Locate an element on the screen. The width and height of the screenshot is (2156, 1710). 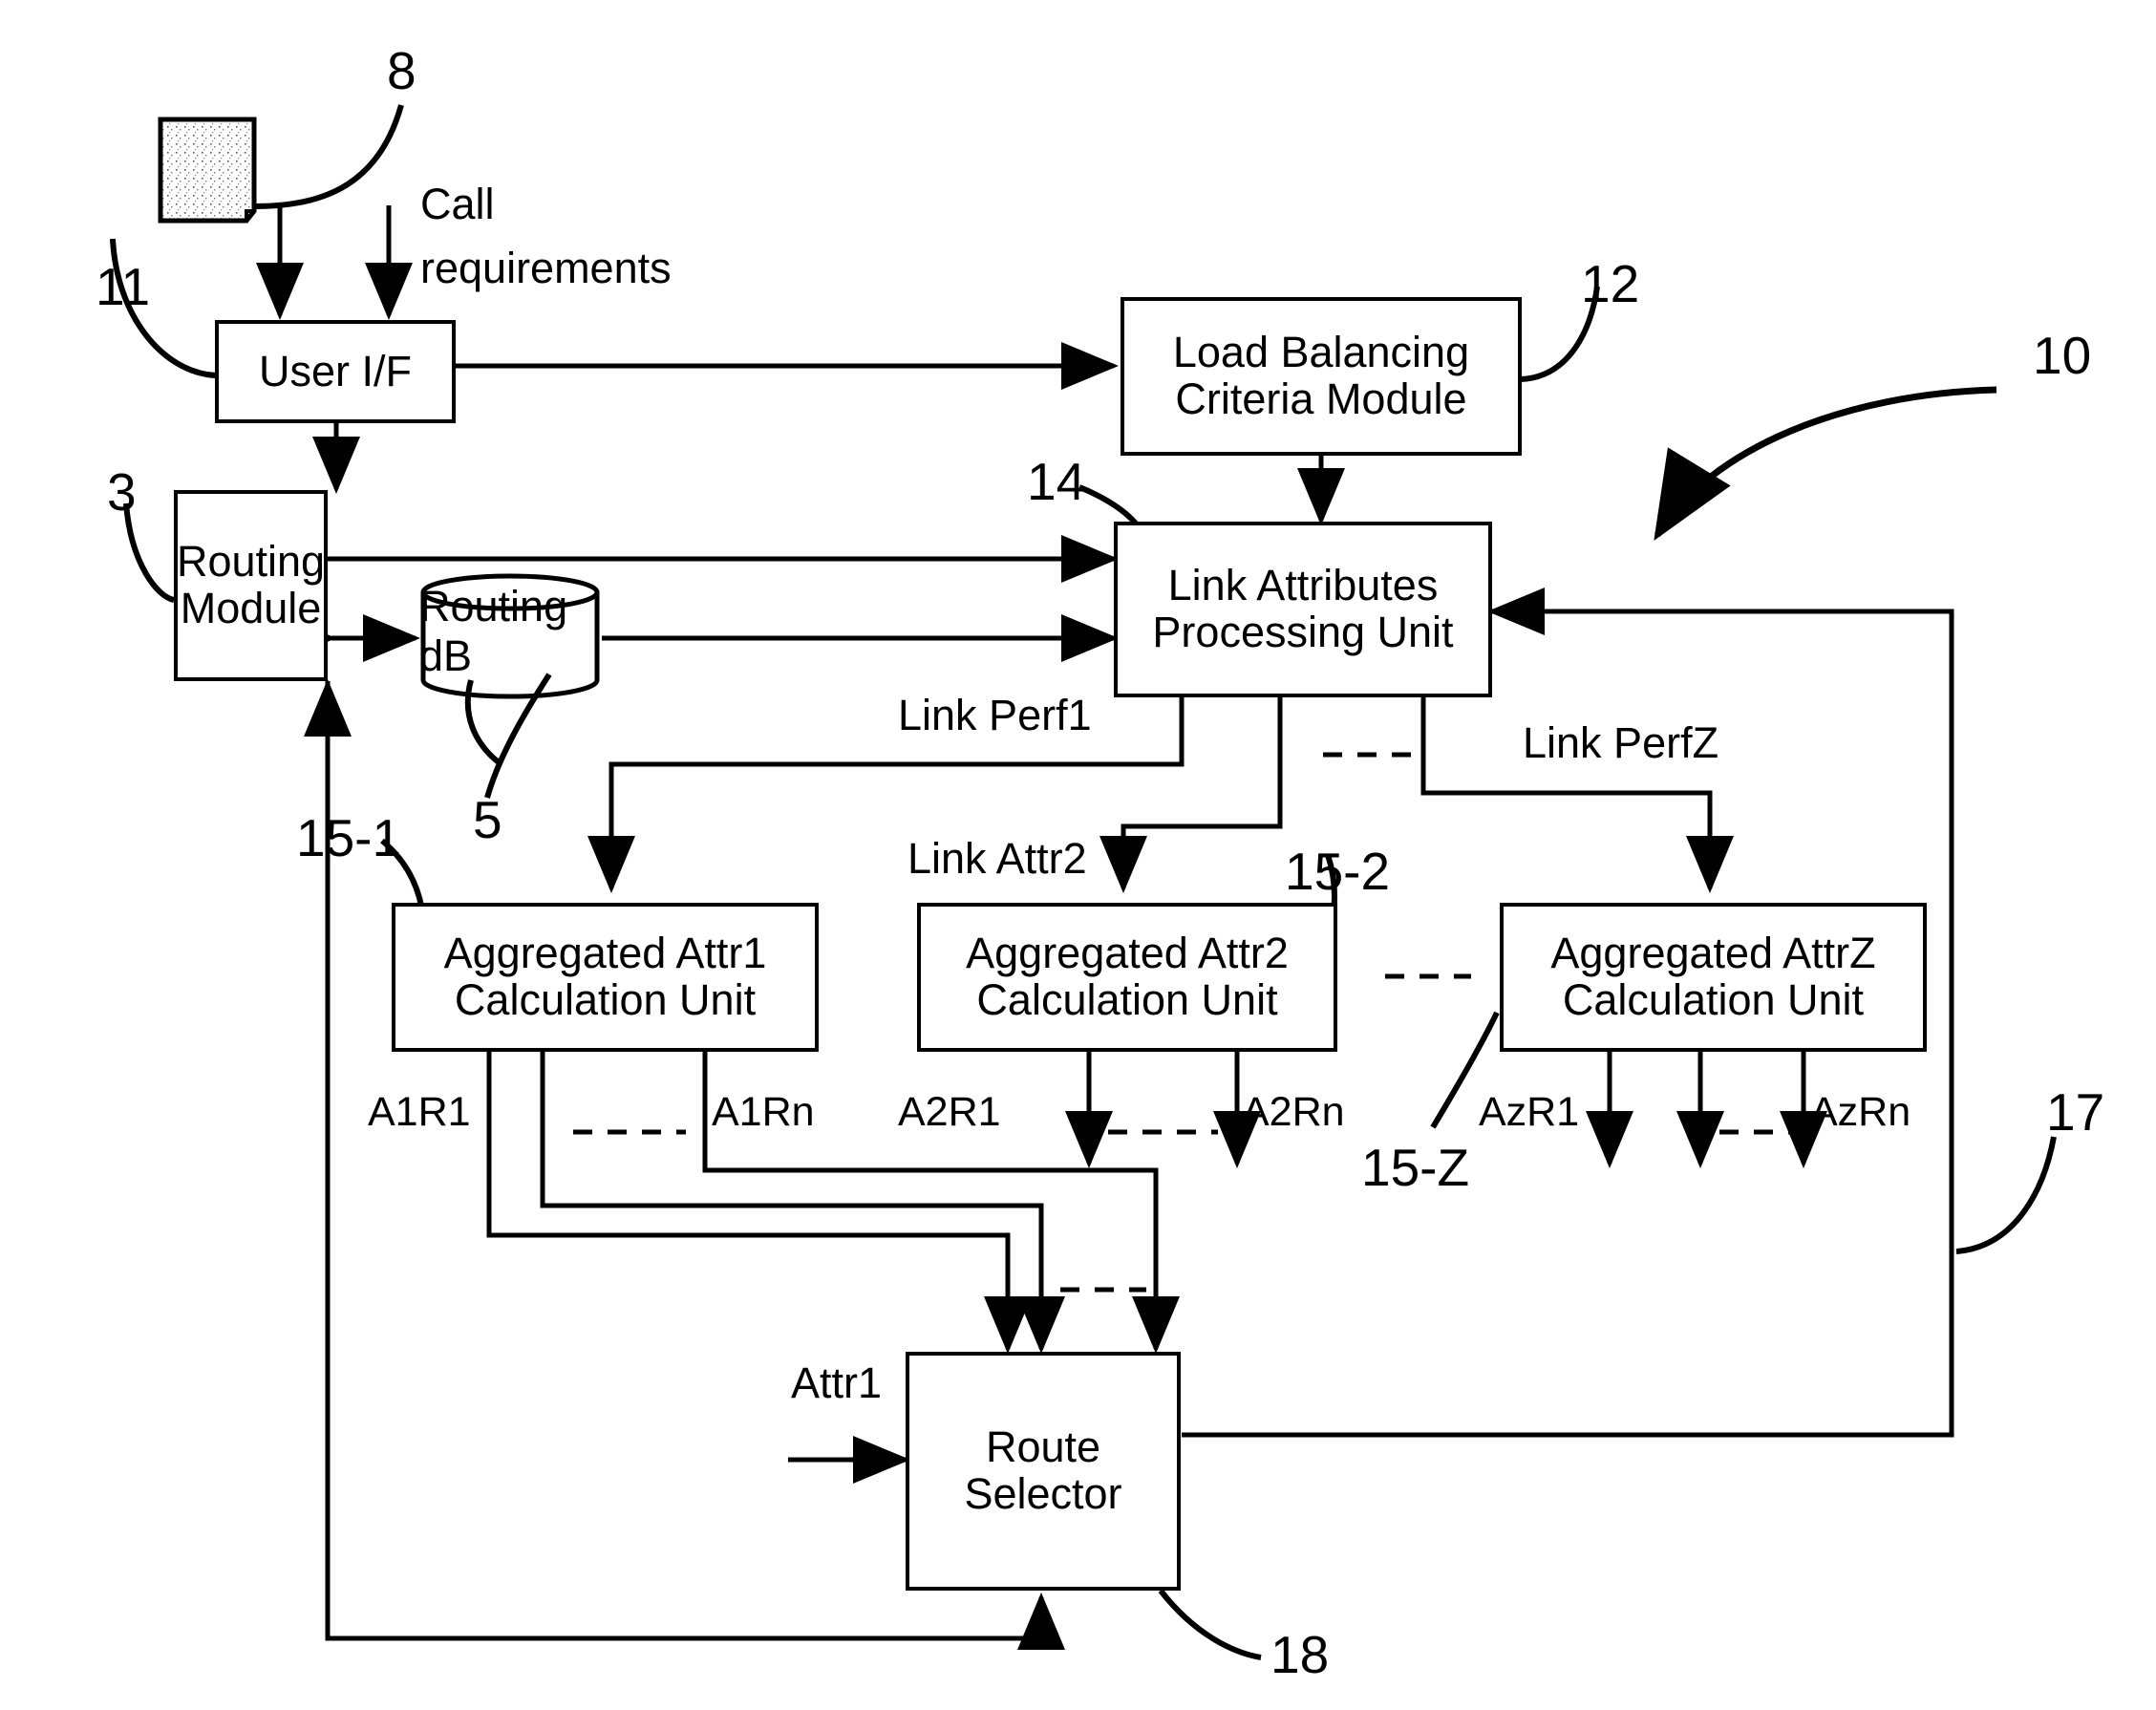
reference-numeral-10: 10 is located at coordinates (2062, 356).